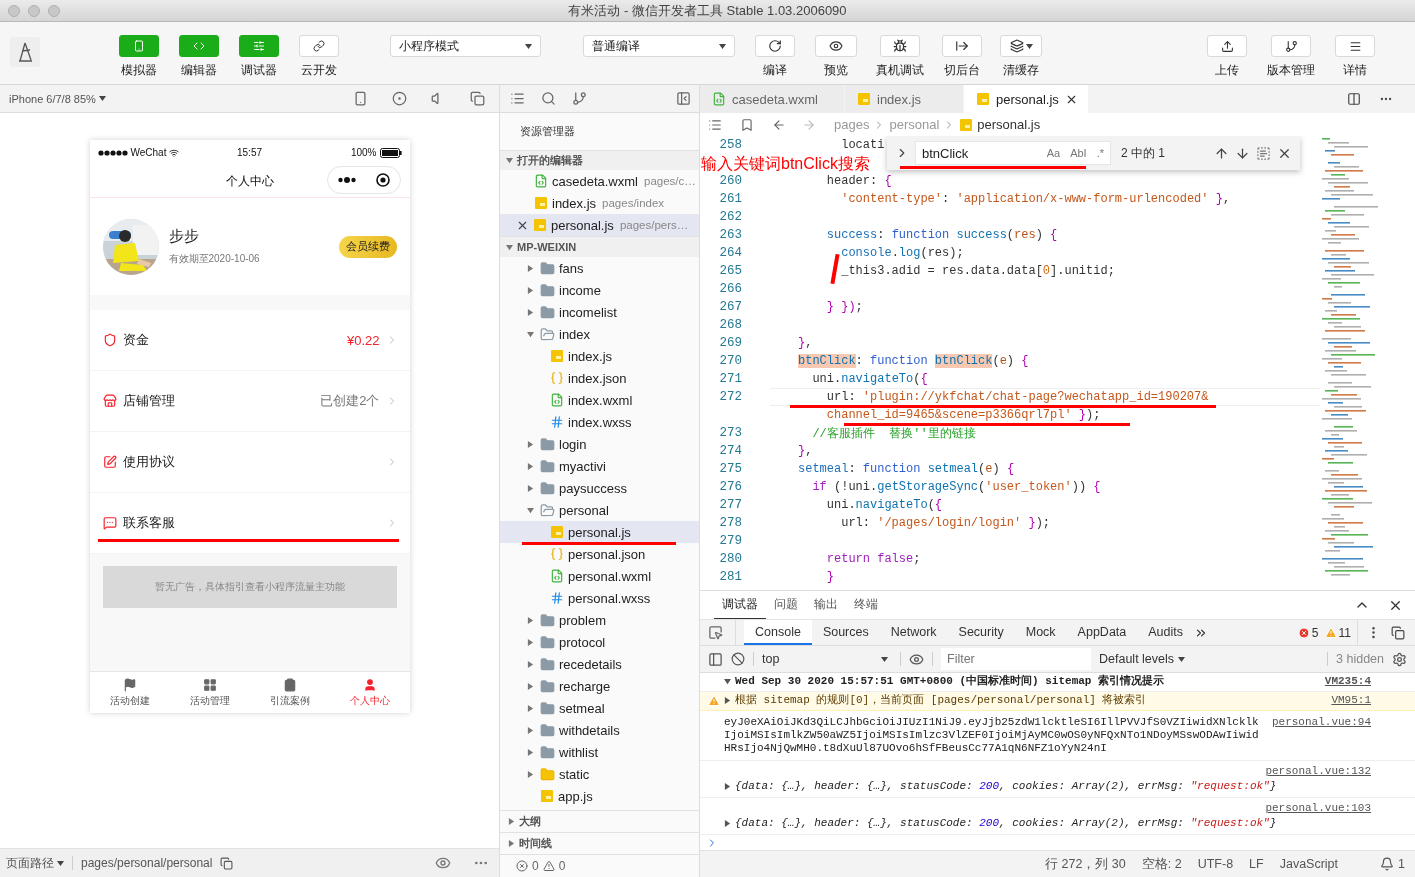  What do you see at coordinates (599, 488) in the screenshot?
I see `tree-item: paysuccess` at bounding box center [599, 488].